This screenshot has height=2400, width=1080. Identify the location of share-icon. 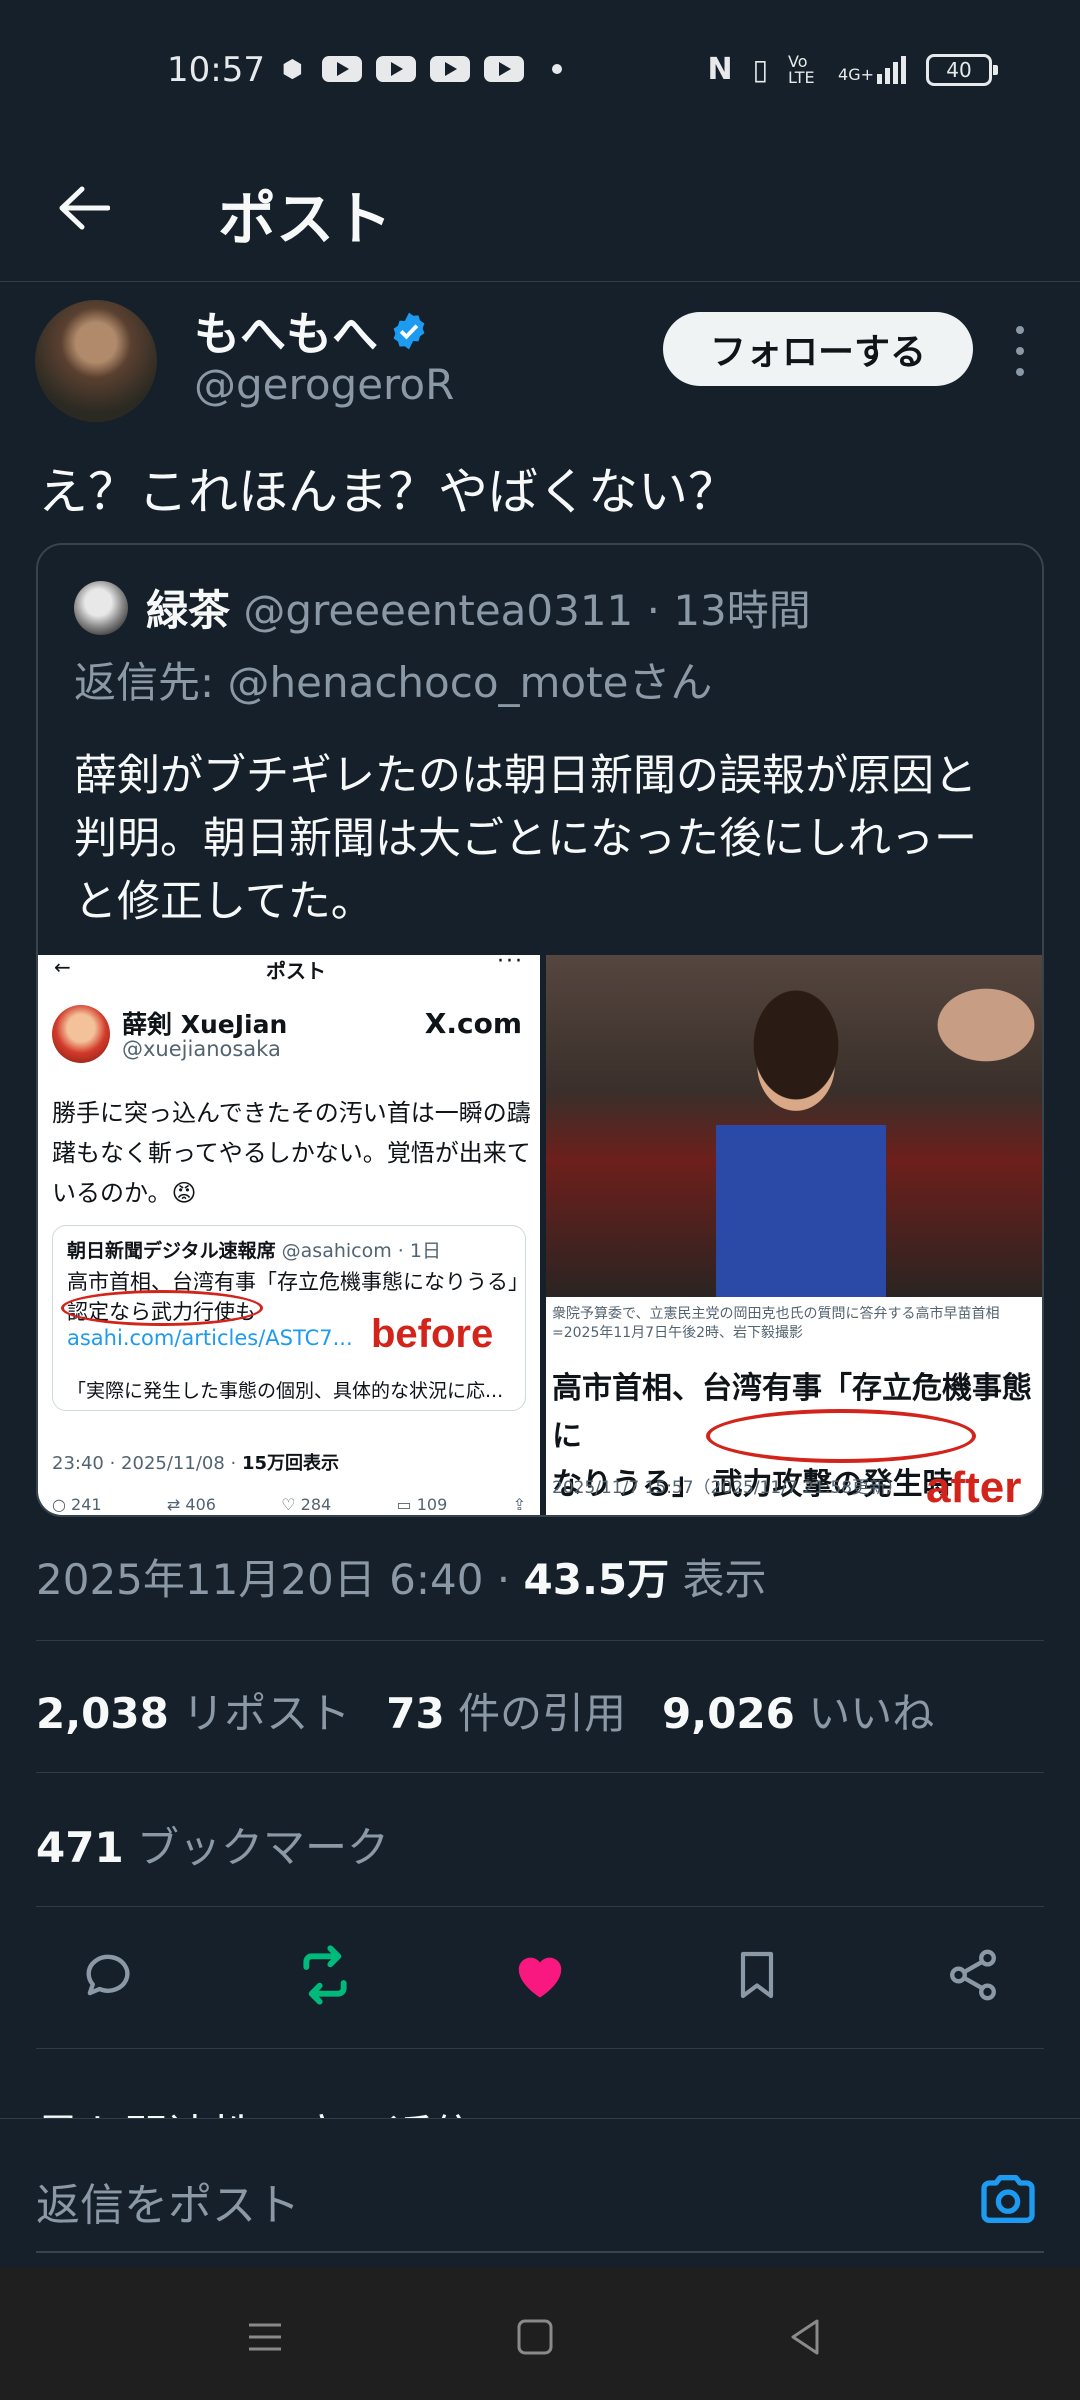
(973, 1975).